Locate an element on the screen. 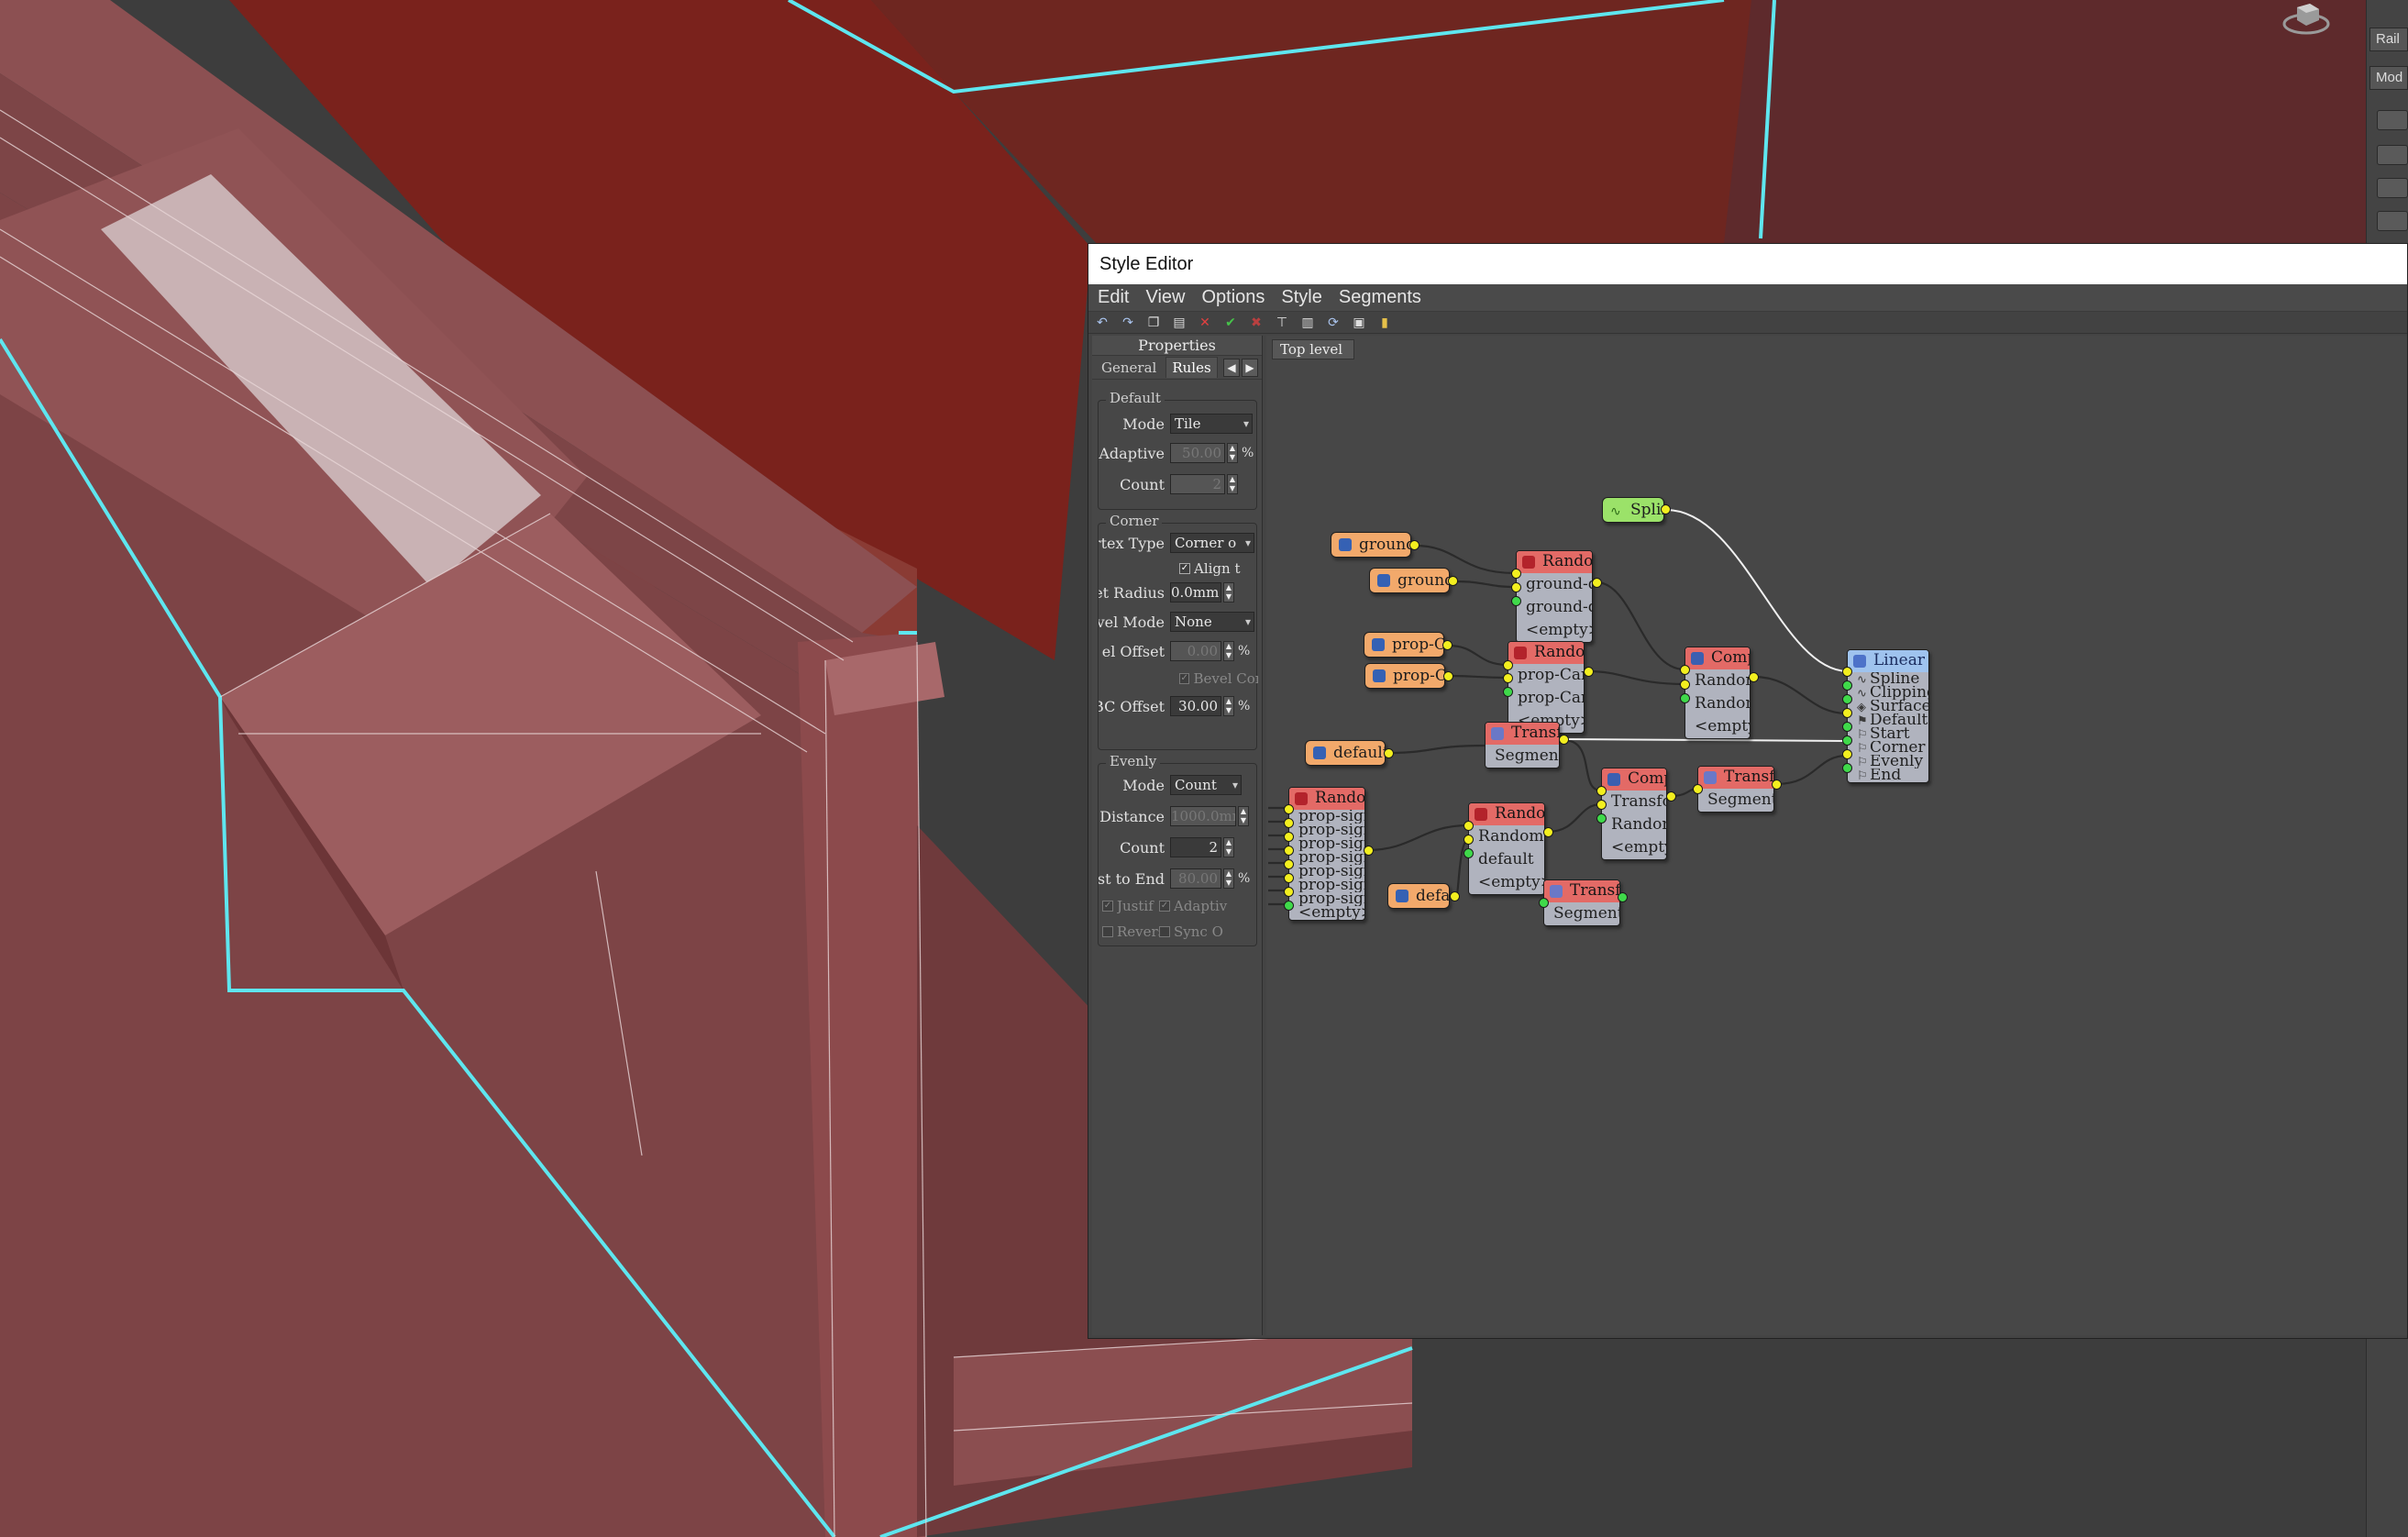 This screenshot has height=1537, width=2408. input-port: Transform is located at coordinates (1634, 802).